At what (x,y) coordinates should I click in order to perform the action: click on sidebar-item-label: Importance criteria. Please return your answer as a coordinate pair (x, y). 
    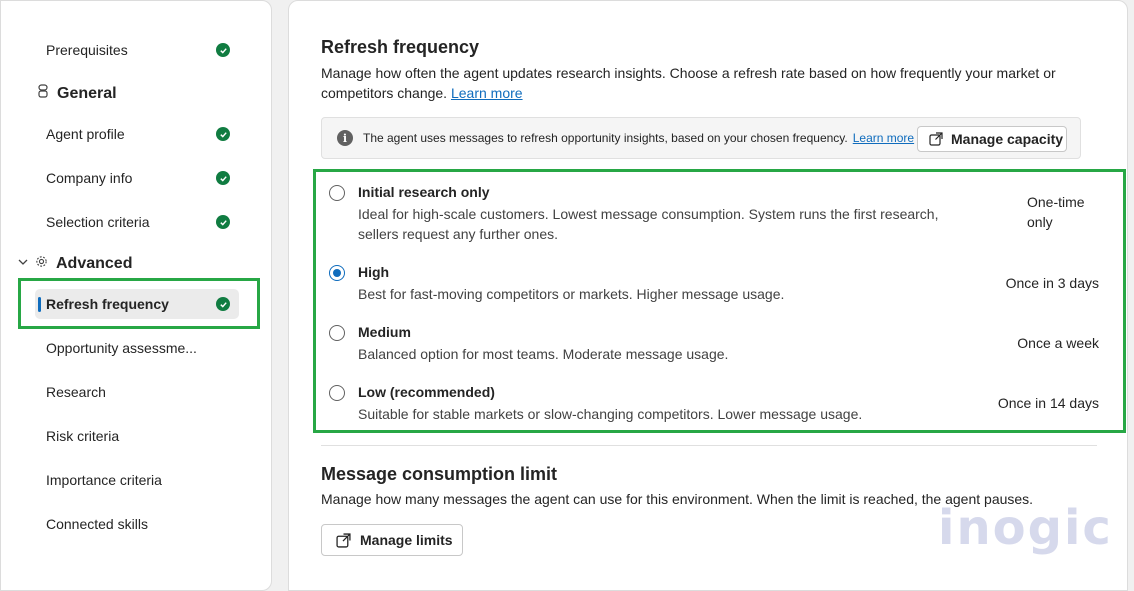
    Looking at the image, I should click on (104, 480).